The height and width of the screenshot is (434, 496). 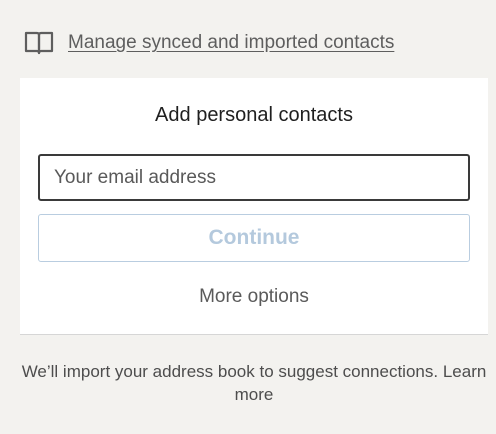 What do you see at coordinates (254, 177) in the screenshot?
I see `email-field` at bounding box center [254, 177].